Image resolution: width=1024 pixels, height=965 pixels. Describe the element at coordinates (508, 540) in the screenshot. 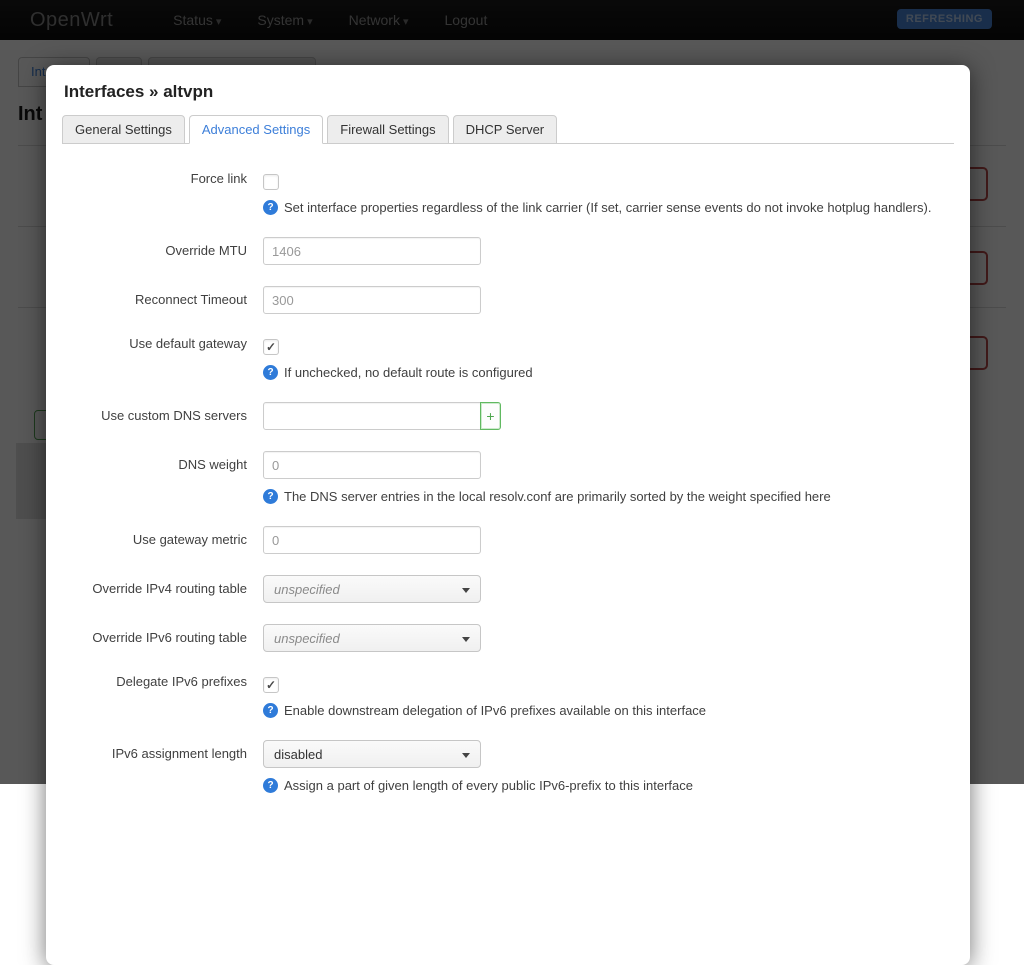

I see `field-row-use-gateway-metric: Use gateway metric` at that location.